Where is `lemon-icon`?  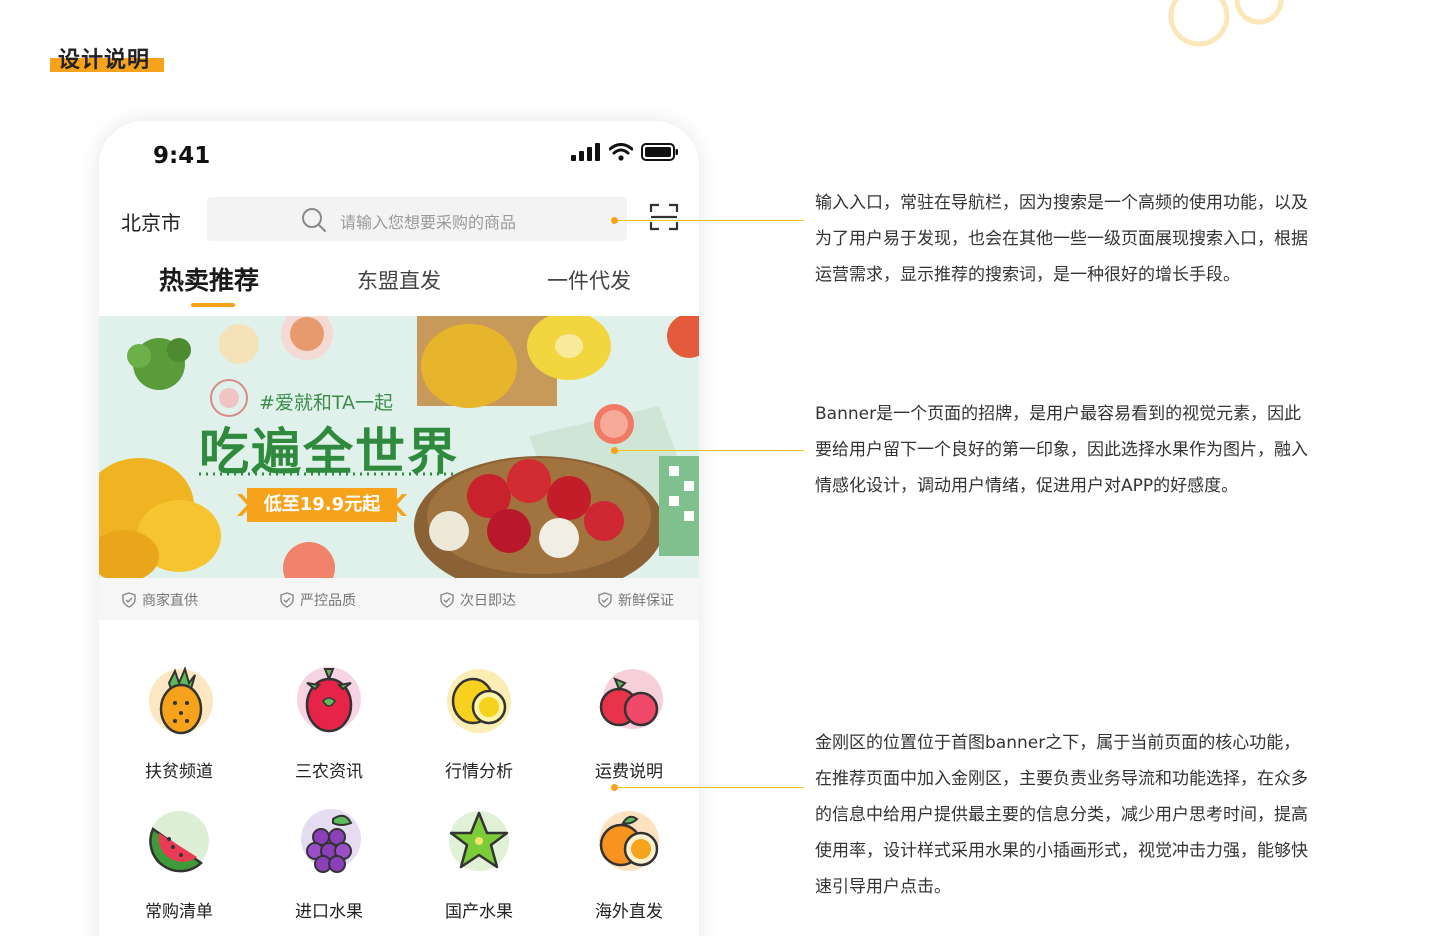
lemon-icon is located at coordinates (479, 701).